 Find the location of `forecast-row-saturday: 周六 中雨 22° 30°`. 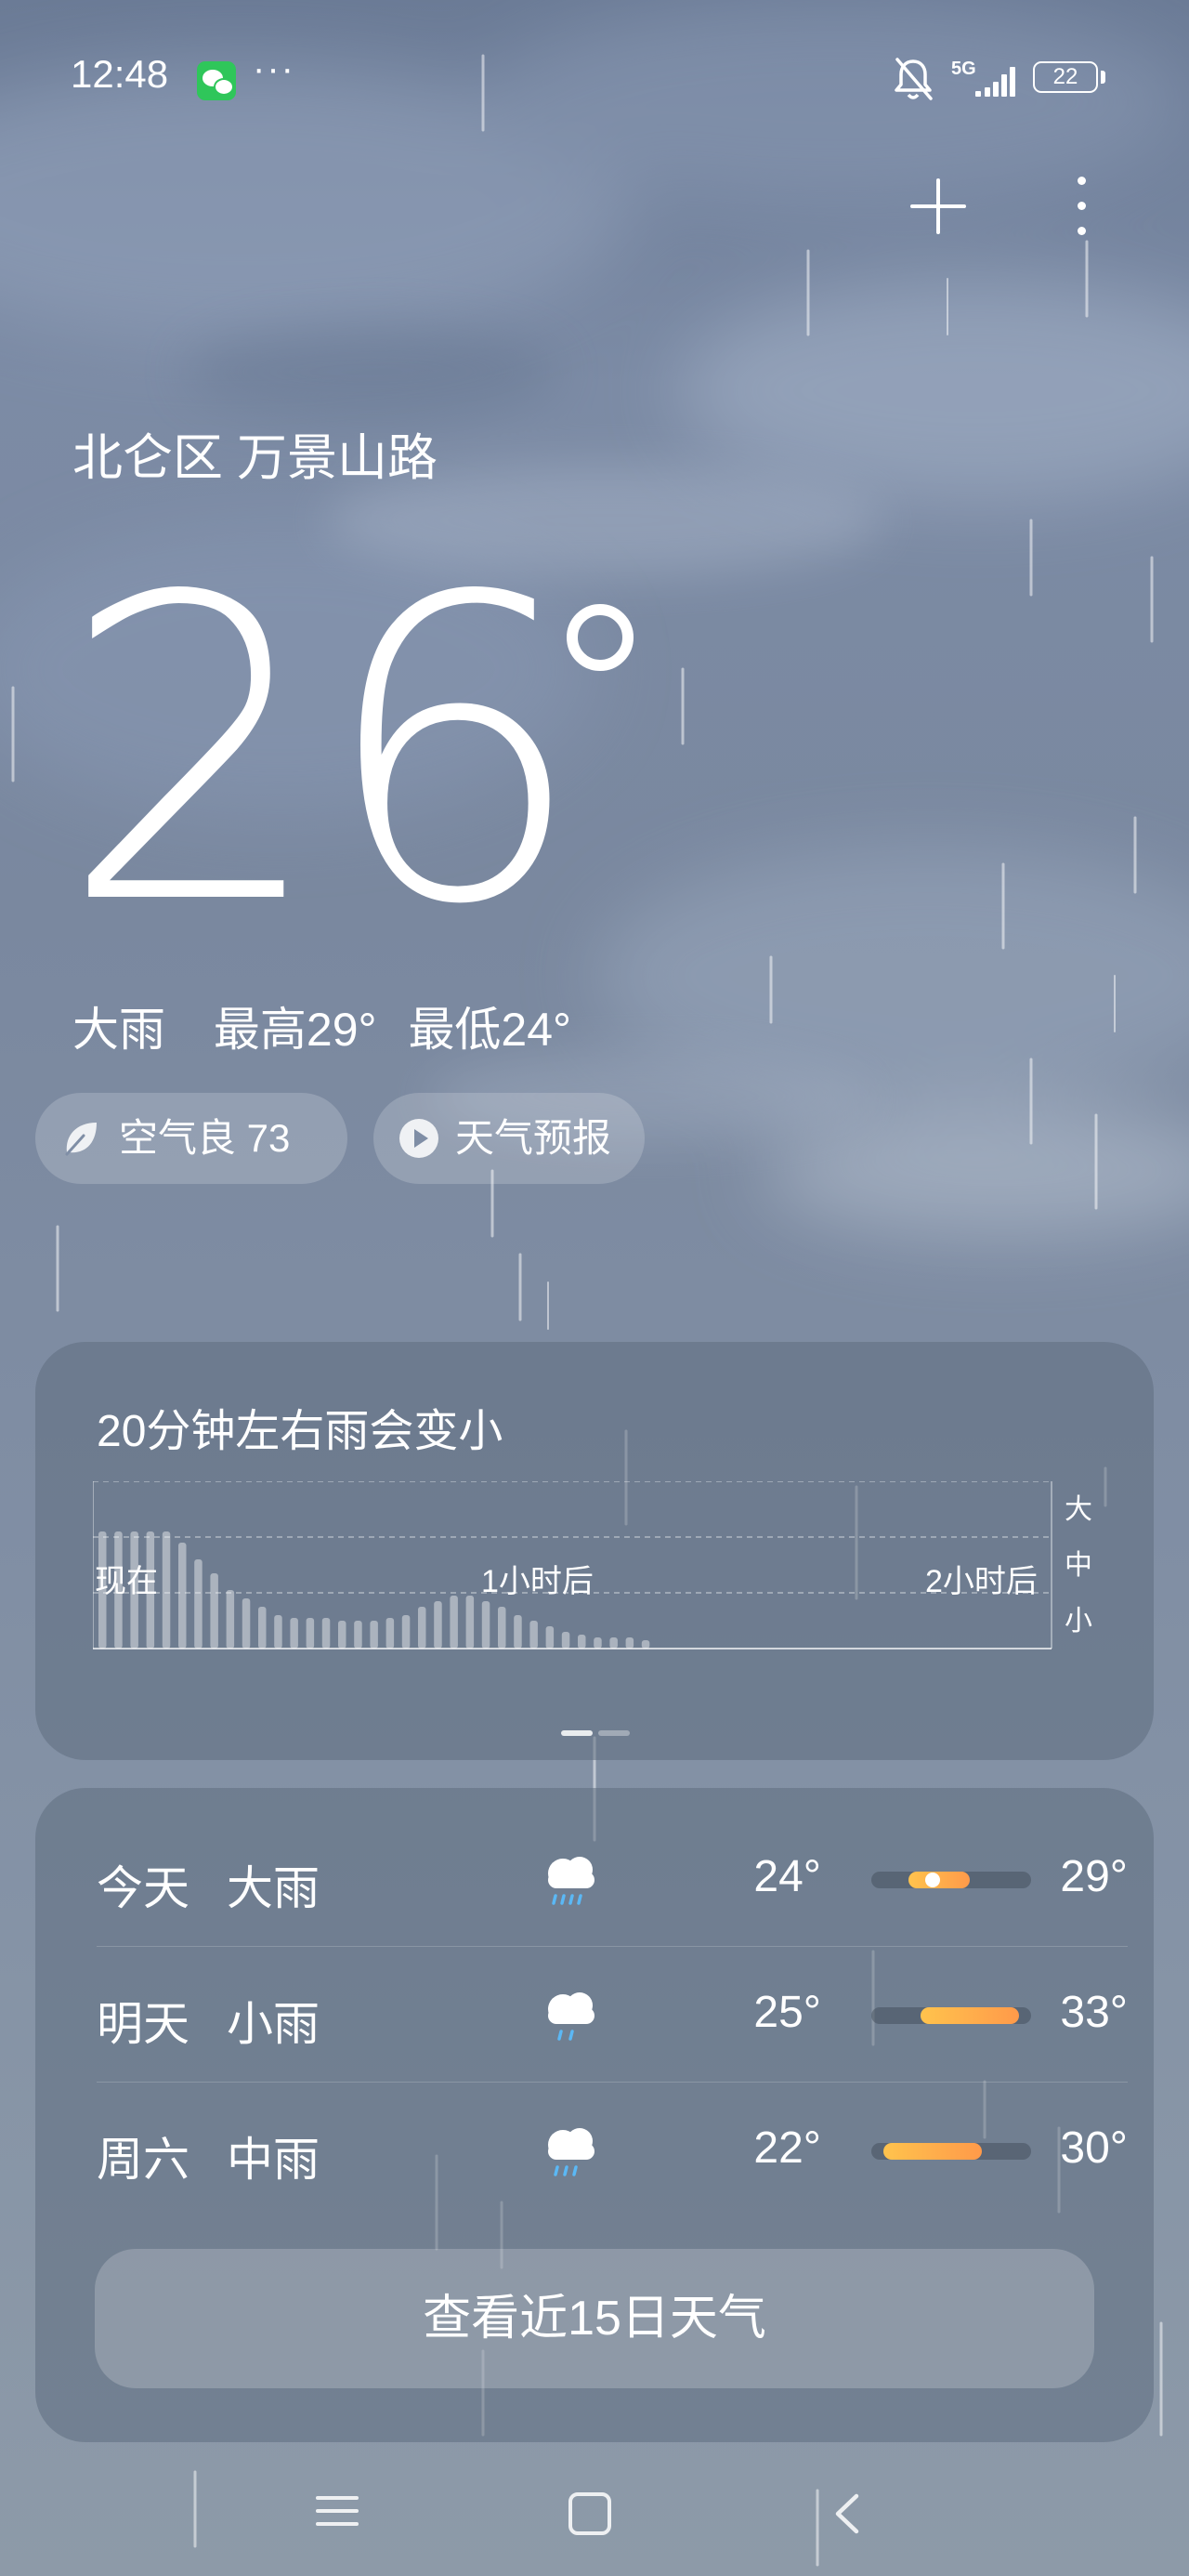

forecast-row-saturday: 周六 中雨 22° 30° is located at coordinates (612, 2149).